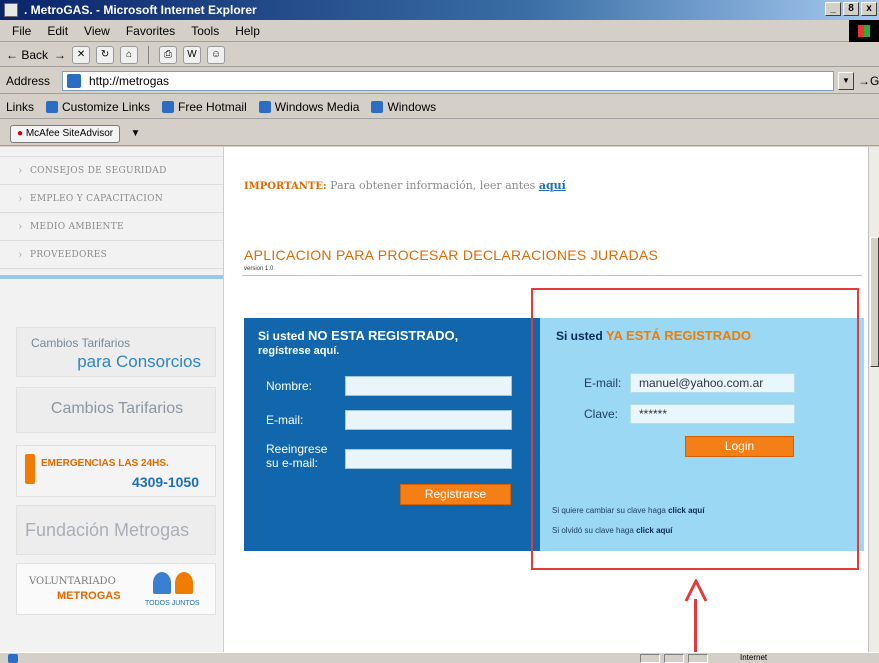 The image size is (879, 663). I want to click on address-input: http://metrogas, so click(448, 81).